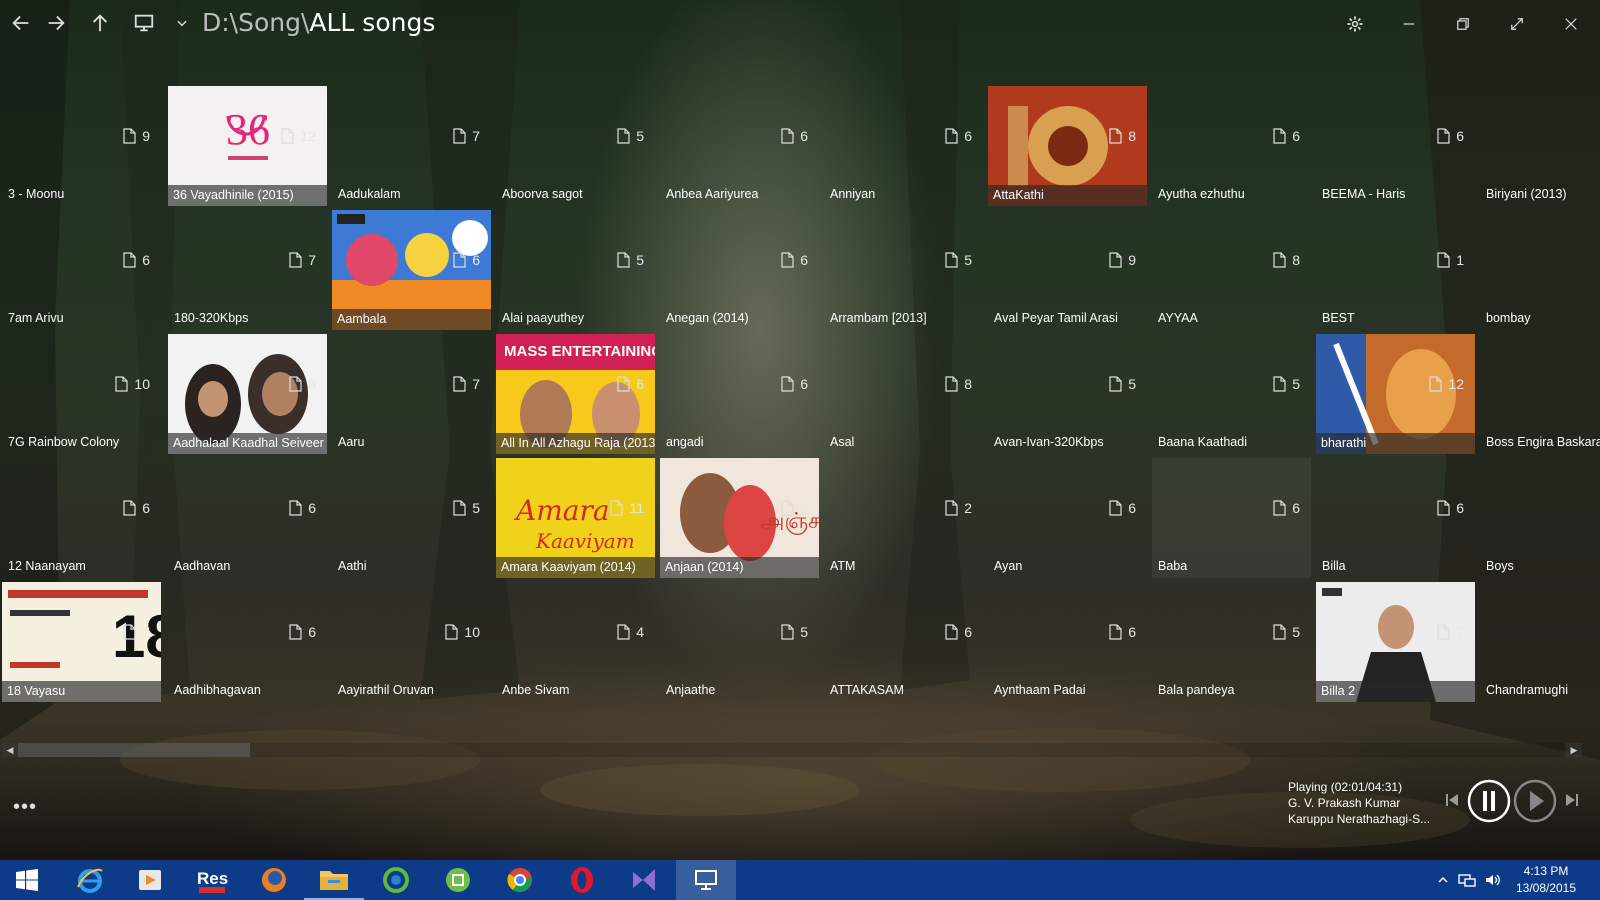 The image size is (1600, 900). I want to click on folder-name: ATTAKASAM, so click(867, 690).